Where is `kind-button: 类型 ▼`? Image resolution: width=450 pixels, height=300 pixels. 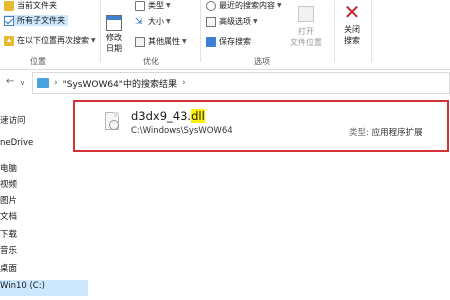
kind-button: 类型 ▼ is located at coordinates (153, 5).